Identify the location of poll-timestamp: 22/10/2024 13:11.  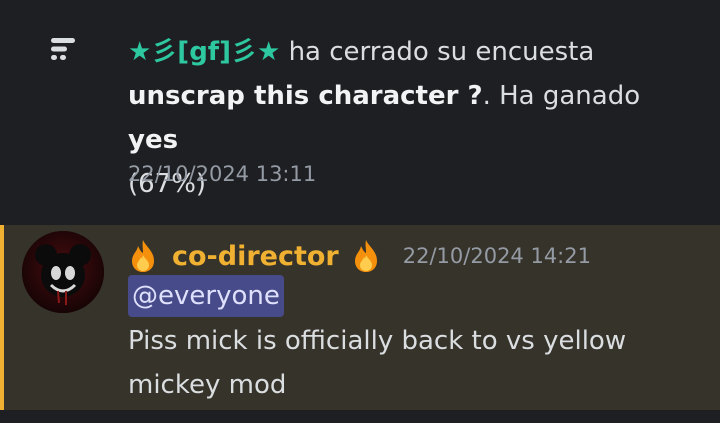
(222, 174).